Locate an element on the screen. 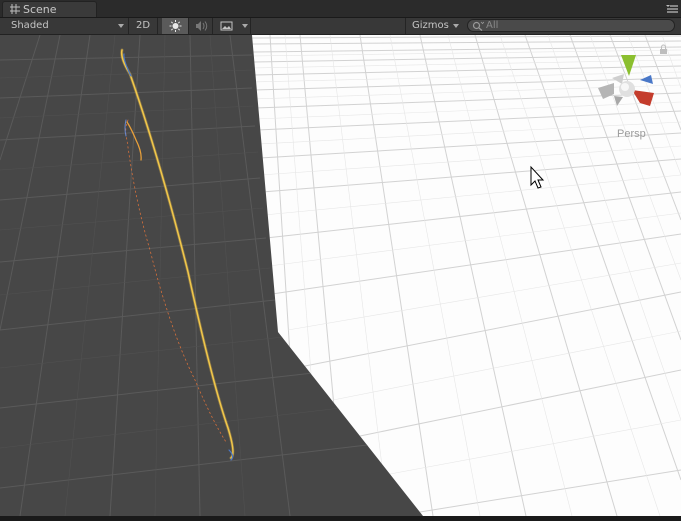 The image size is (681, 521). menu-icon is located at coordinates (672, 9).